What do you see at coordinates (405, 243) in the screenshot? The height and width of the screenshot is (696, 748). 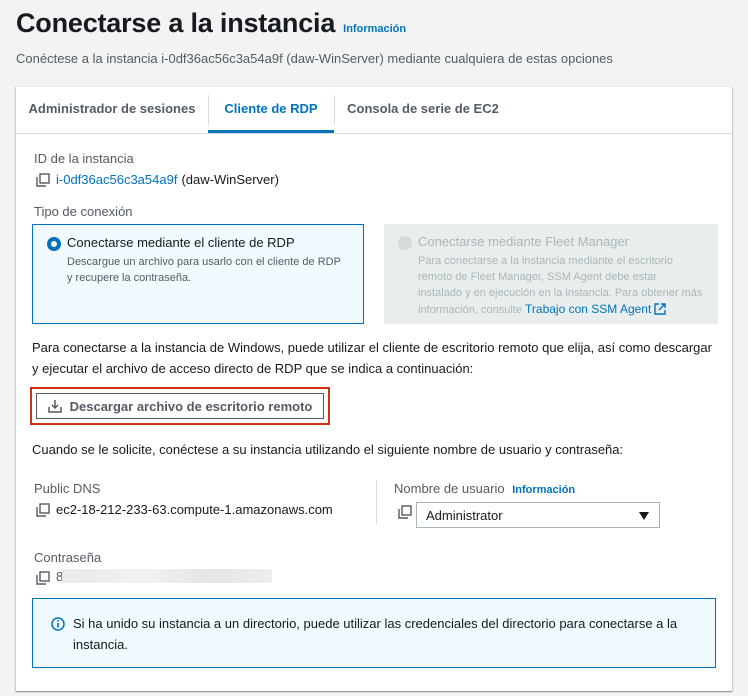 I see `radio-disabled` at bounding box center [405, 243].